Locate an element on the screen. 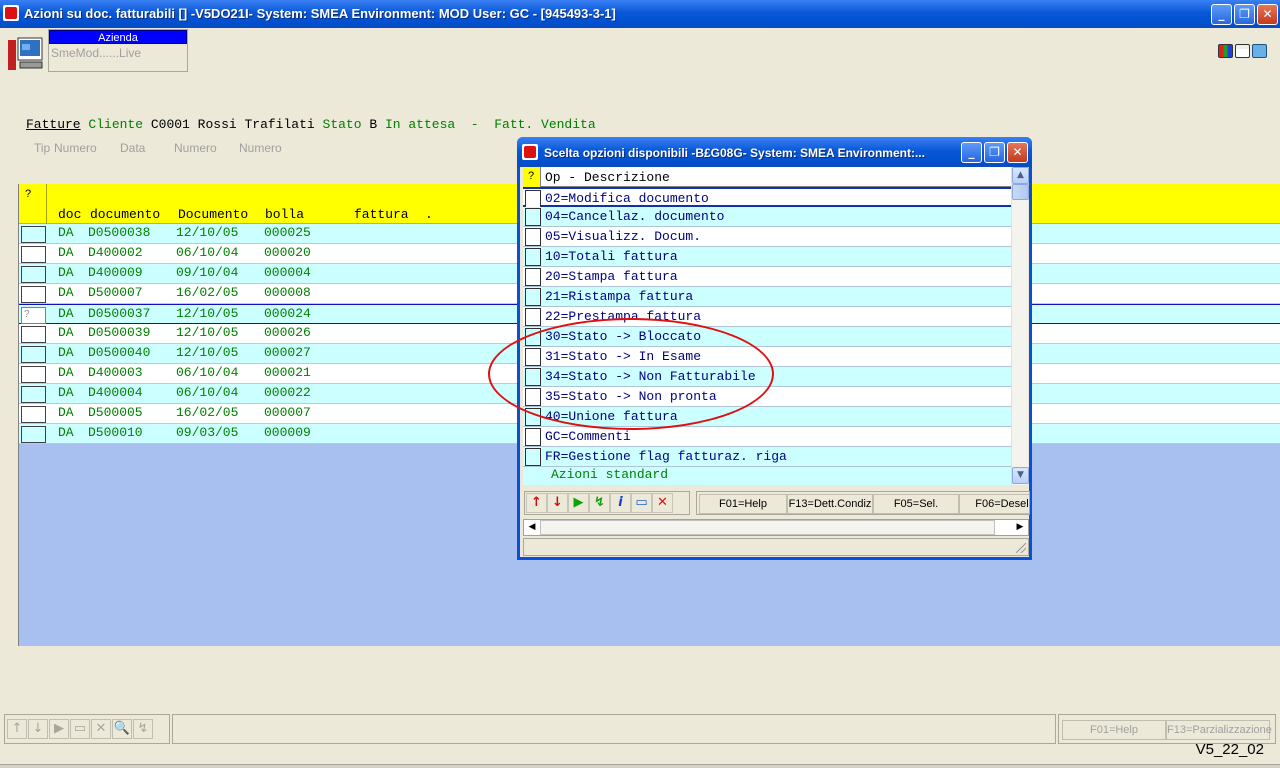 The width and height of the screenshot is (1280, 768). search-icon: 🔍 is located at coordinates (122, 729).